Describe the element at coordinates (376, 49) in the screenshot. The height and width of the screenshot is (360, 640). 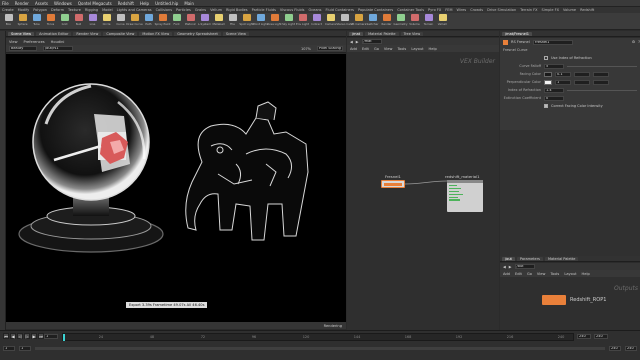
I see `network-menu-item-2: Go` at that location.